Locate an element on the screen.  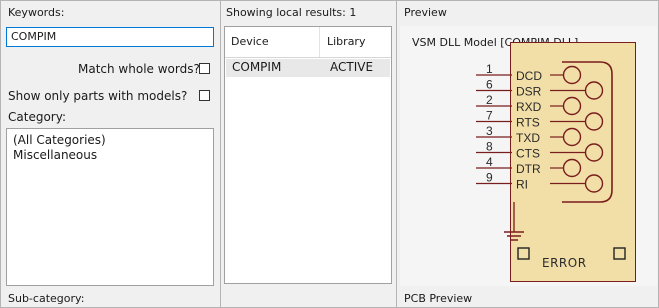
connector-schematic: 1 62 73 84 9 DCD DSRRXD RTSTXD CTSDTR RI is located at coordinates (551, 160).